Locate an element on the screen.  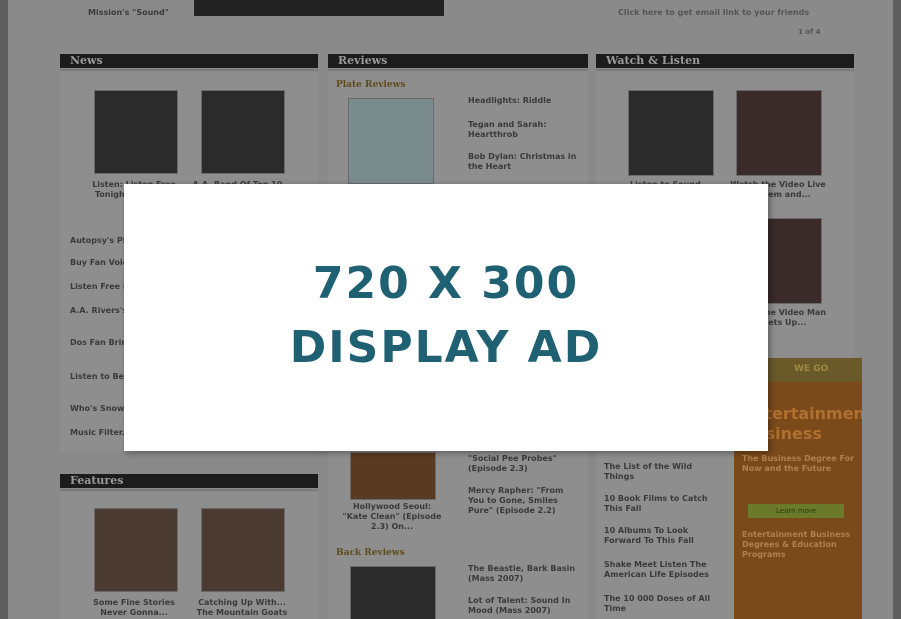
review-link: Tegan and Sarah: Heartthrob is located at coordinates (523, 130).